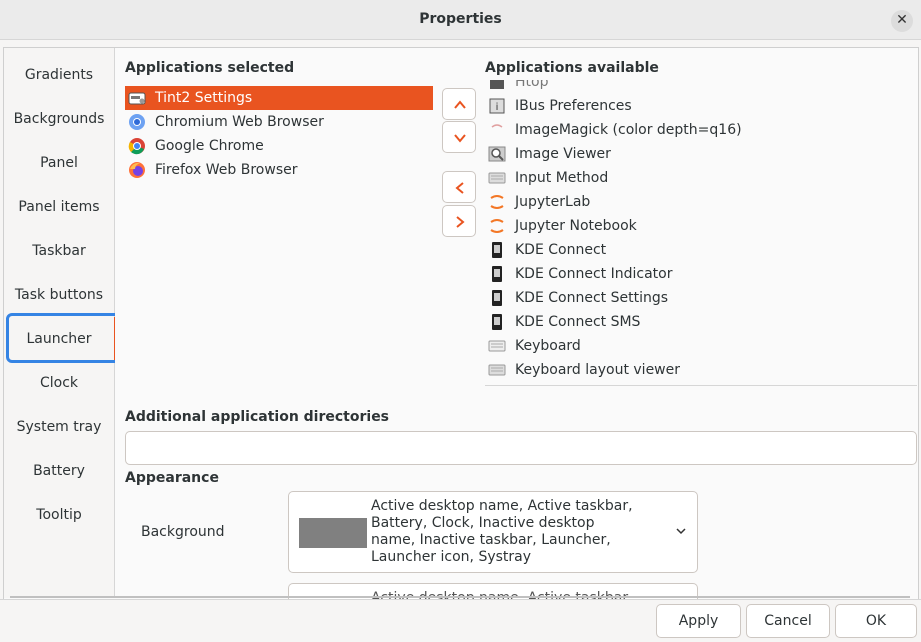 This screenshot has width=921, height=642. I want to click on image-viewer-icon, so click(497, 154).